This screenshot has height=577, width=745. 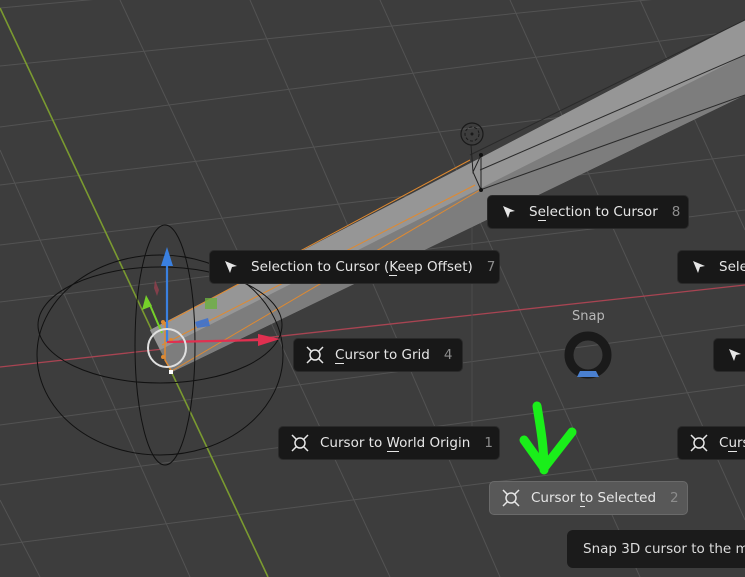 I want to click on pie-item-label: Cursor to Selected, so click(x=594, y=498).